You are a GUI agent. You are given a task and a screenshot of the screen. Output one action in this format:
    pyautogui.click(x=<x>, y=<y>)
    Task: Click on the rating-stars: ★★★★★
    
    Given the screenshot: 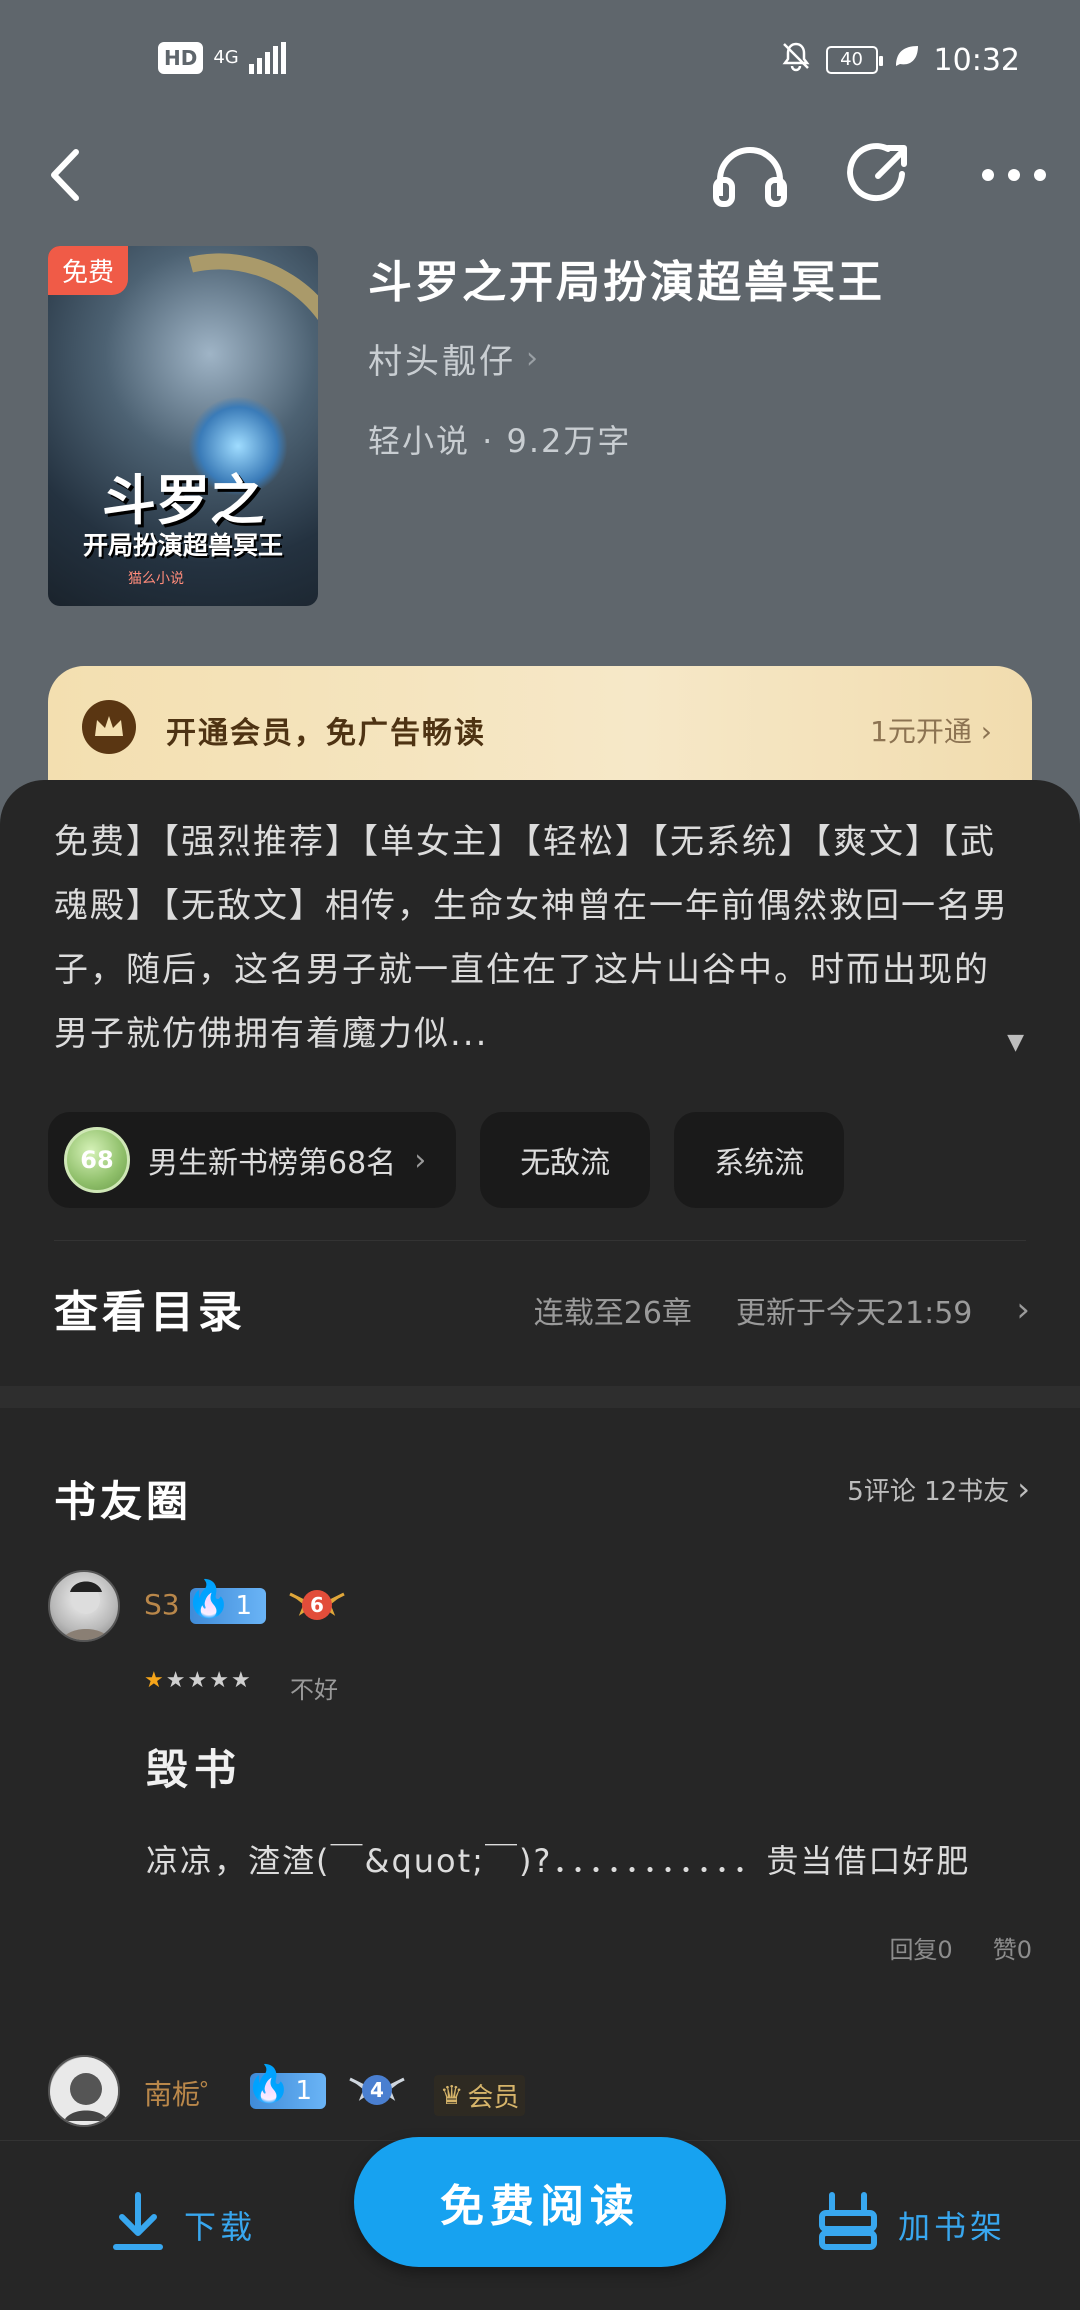 What is the action you would take?
    pyautogui.click(x=198, y=1680)
    